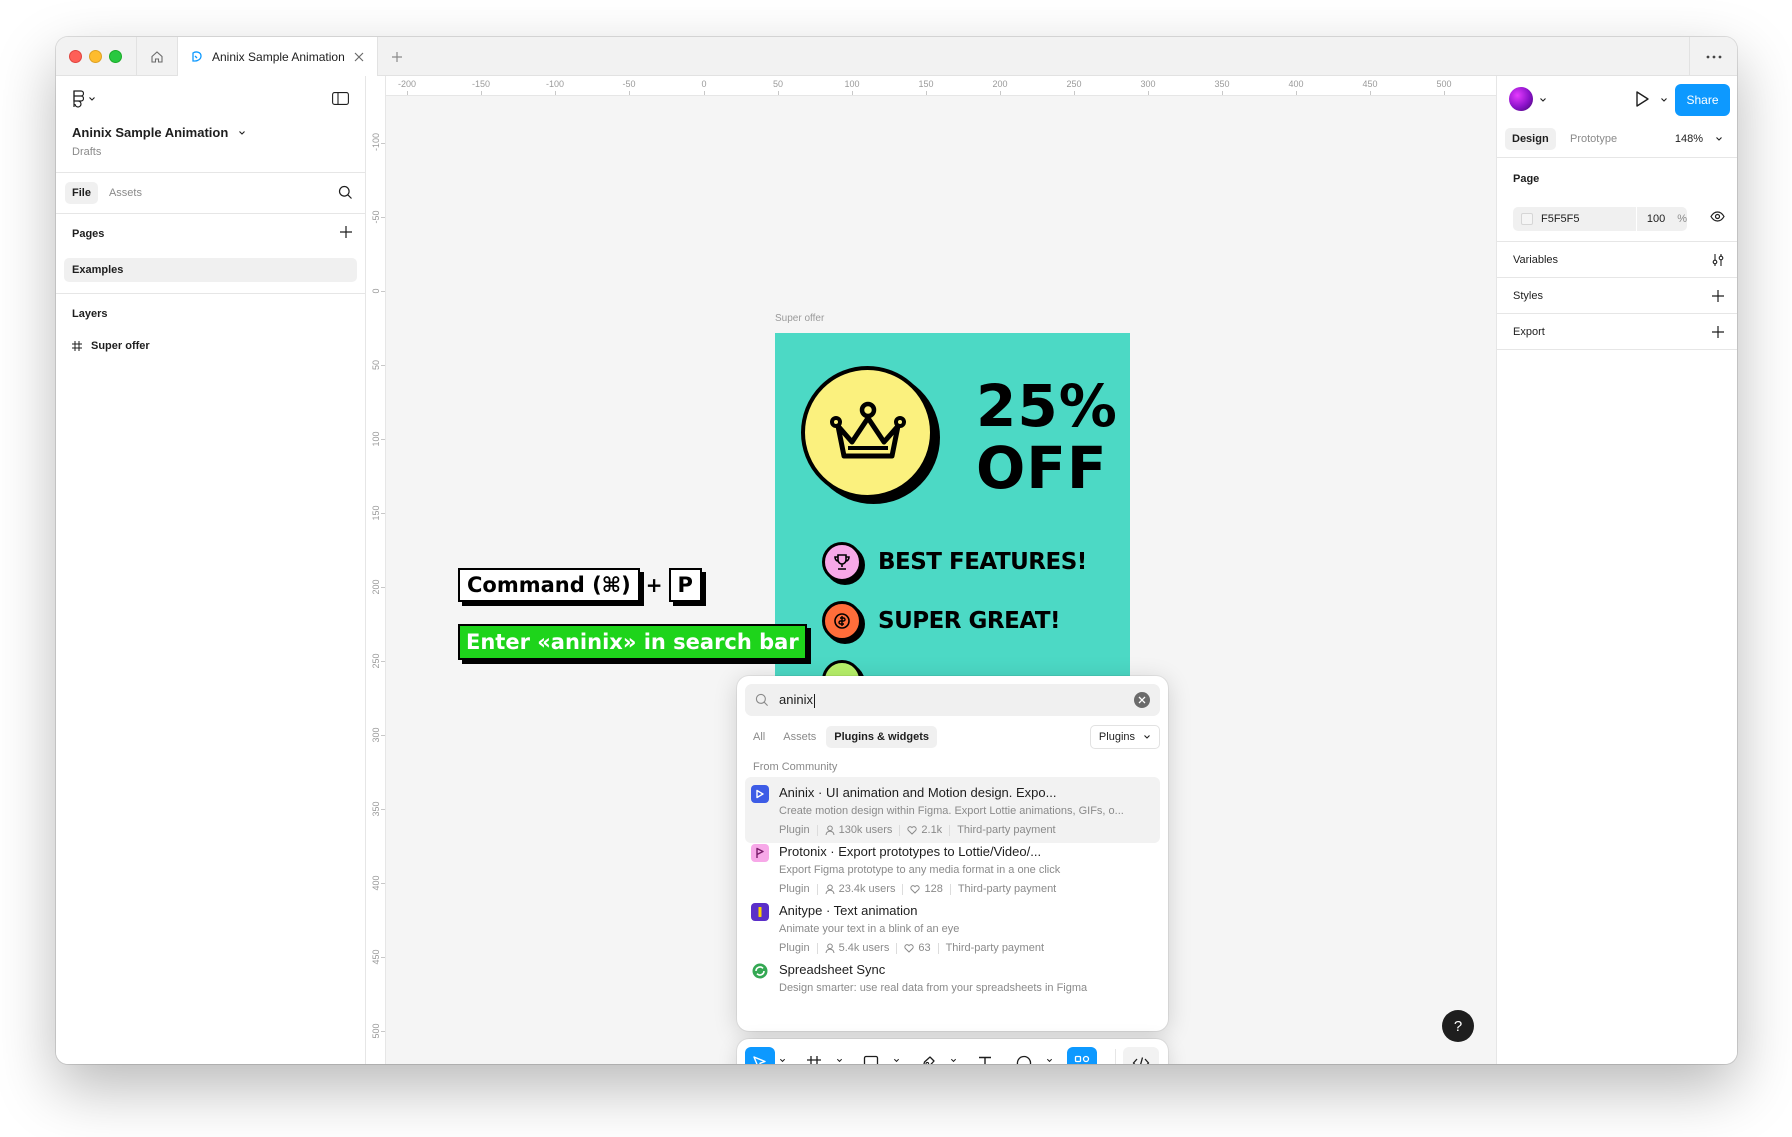  I want to click on ruler-label: -50, so click(376, 217).